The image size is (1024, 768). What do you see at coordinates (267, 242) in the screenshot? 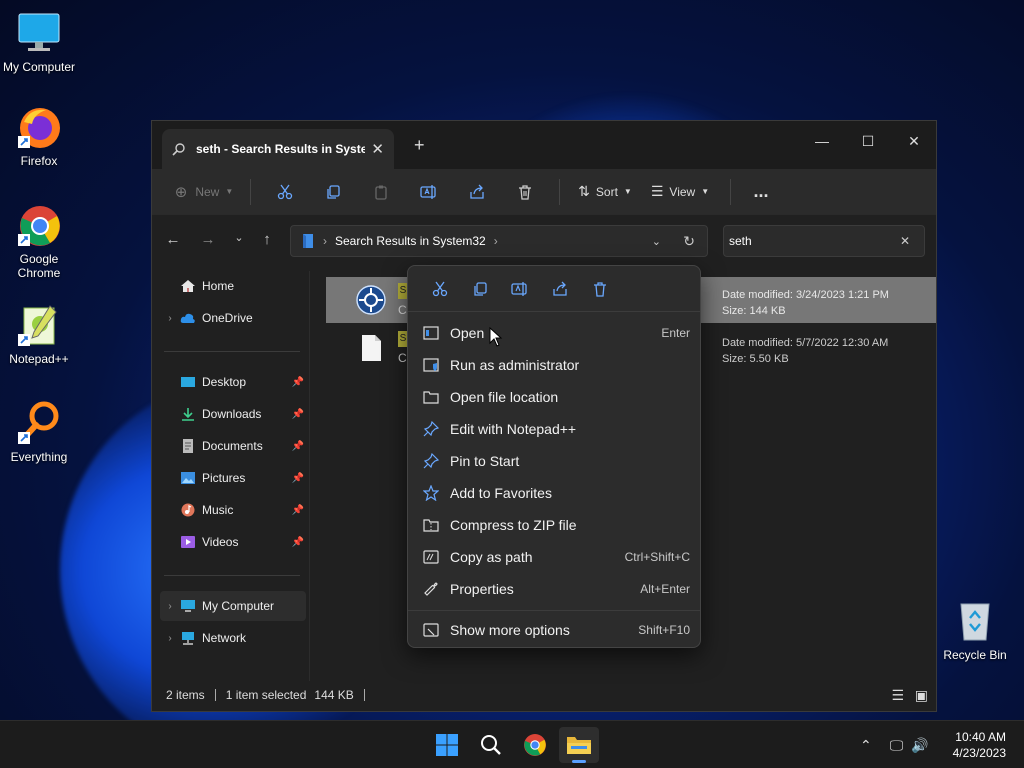
I see `up-button: ↑` at bounding box center [267, 242].